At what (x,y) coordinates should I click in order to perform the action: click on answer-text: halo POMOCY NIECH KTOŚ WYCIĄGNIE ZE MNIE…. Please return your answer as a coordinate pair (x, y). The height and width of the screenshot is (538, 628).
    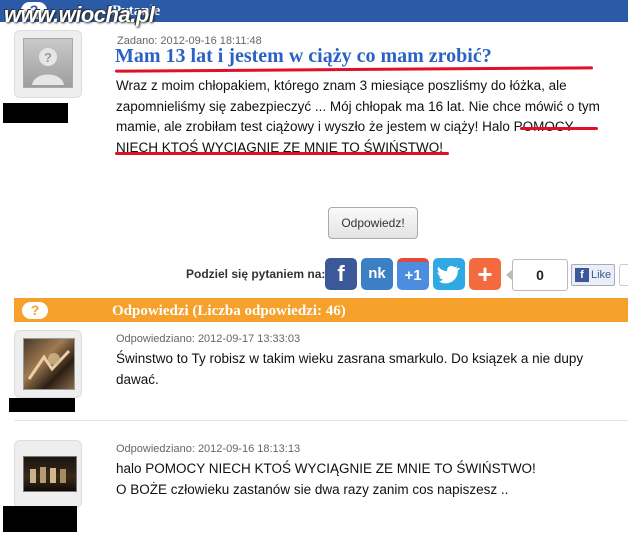
    Looking at the image, I should click on (361, 479).